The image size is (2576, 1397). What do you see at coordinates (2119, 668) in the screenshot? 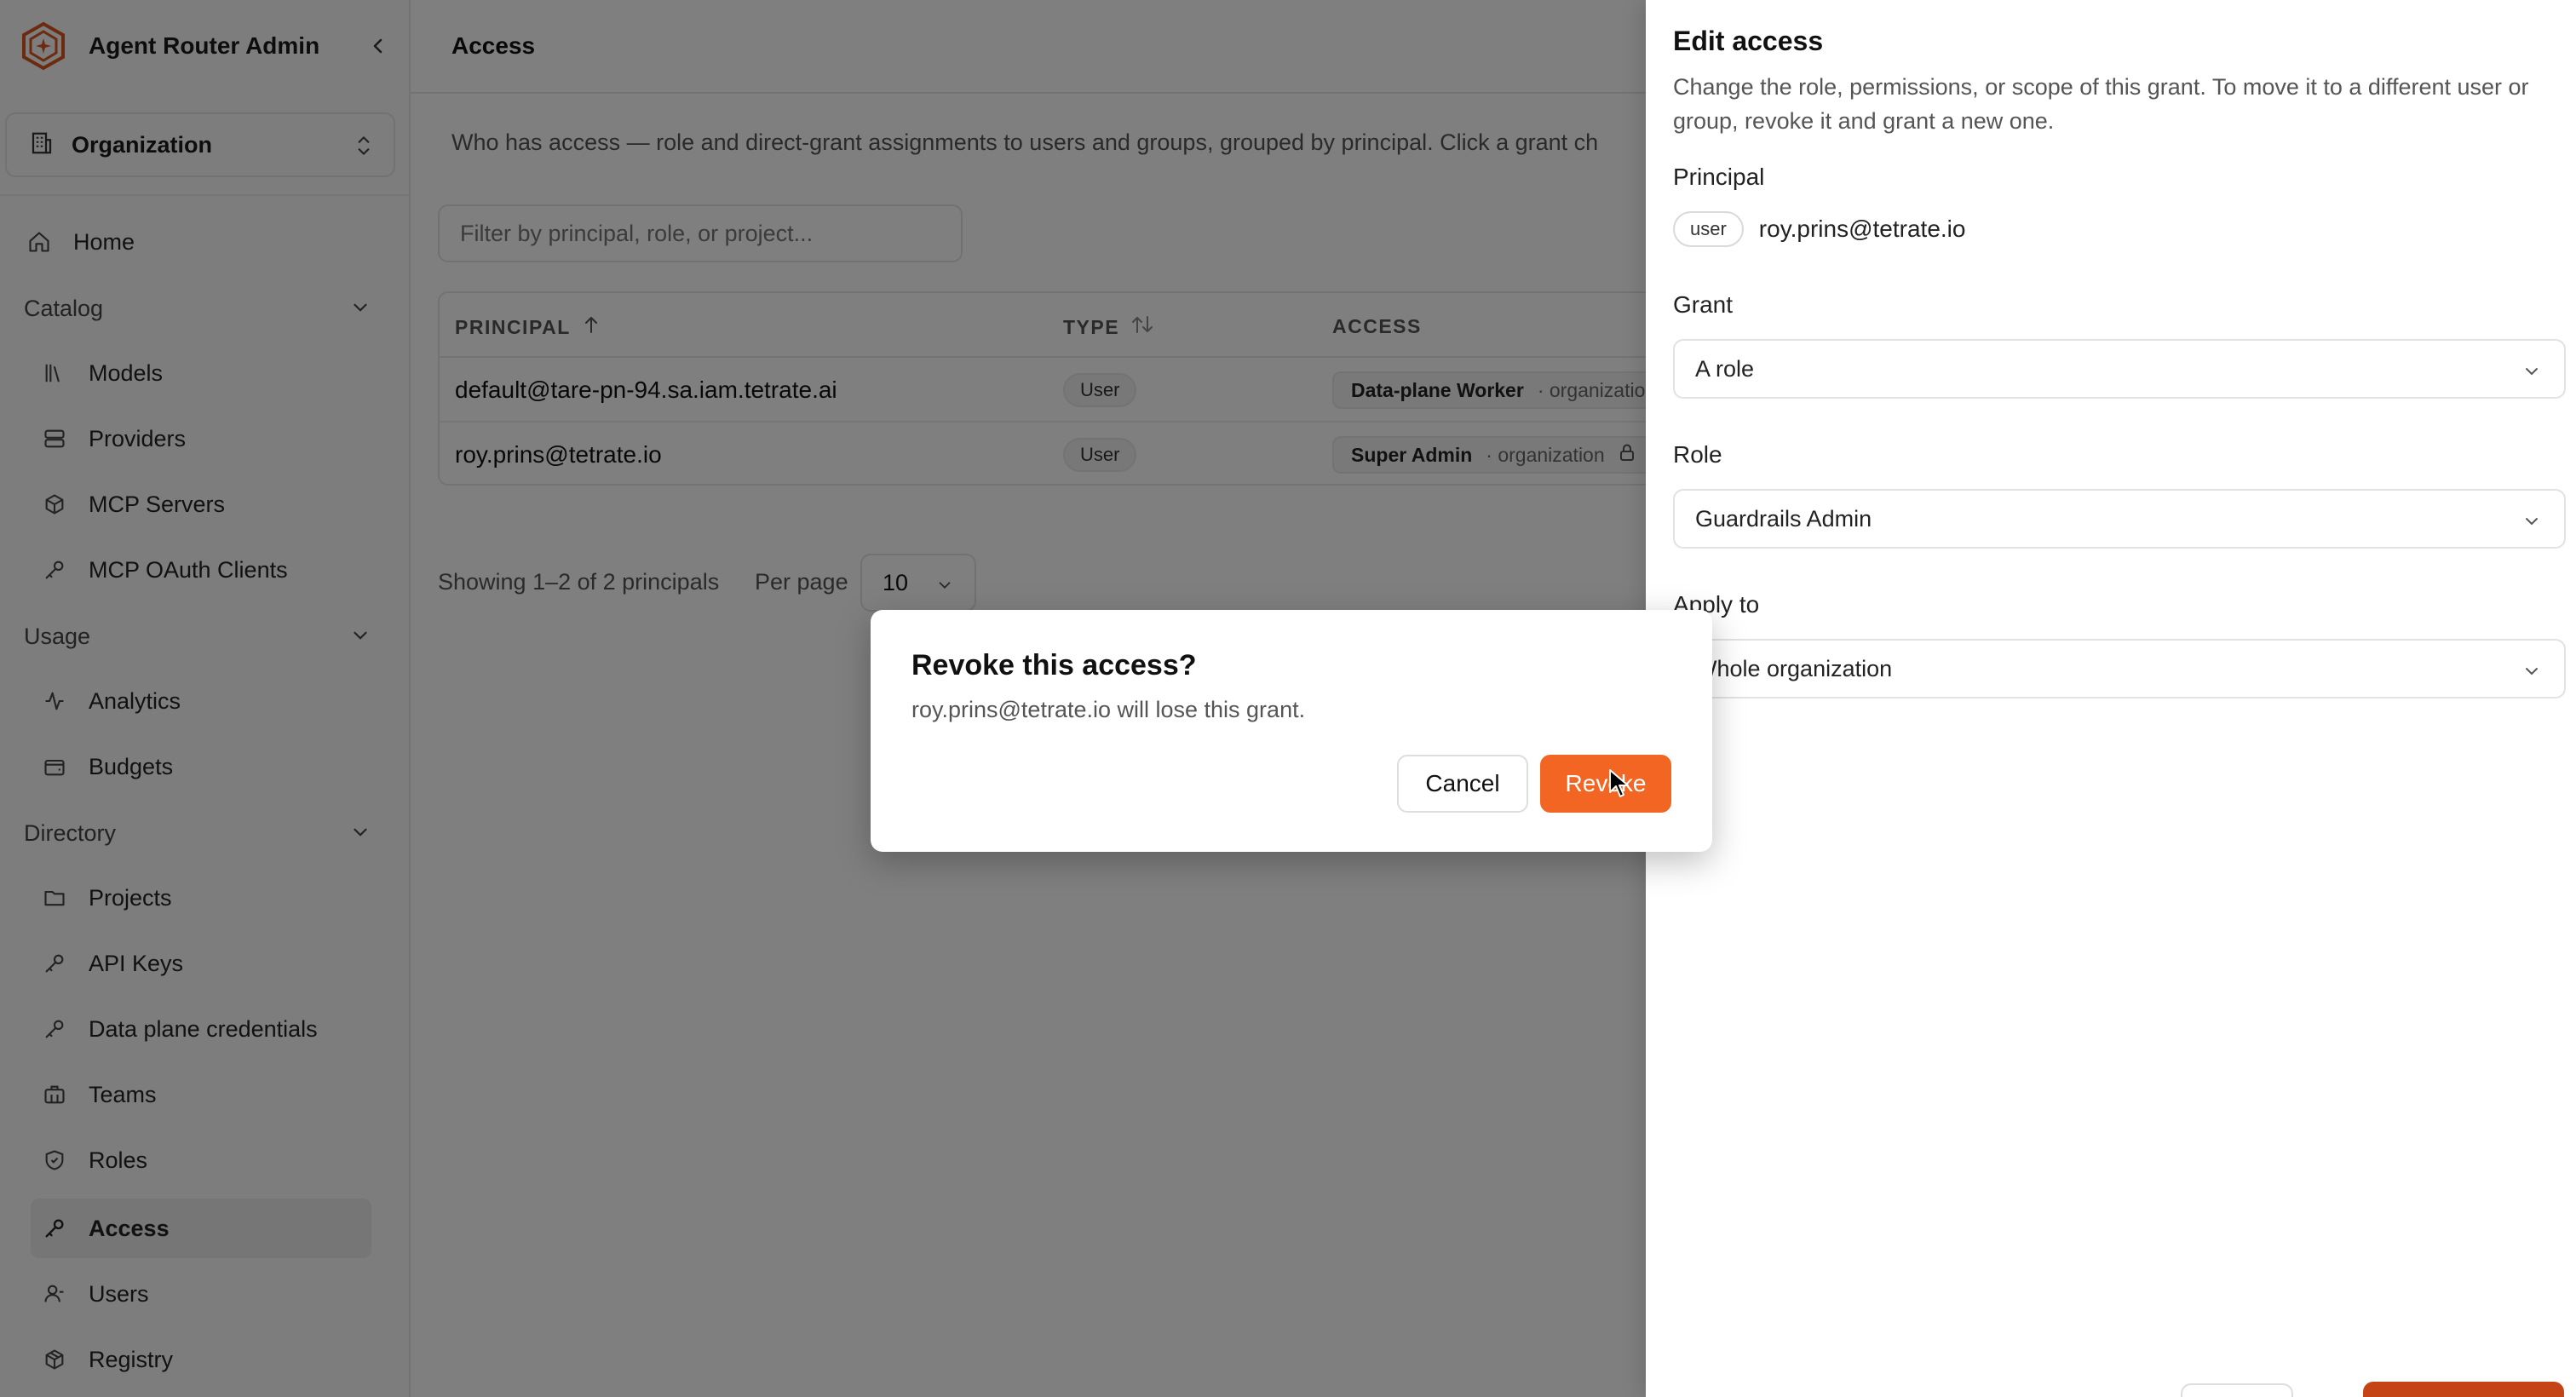
I see `apply-to-select: Whole organization` at bounding box center [2119, 668].